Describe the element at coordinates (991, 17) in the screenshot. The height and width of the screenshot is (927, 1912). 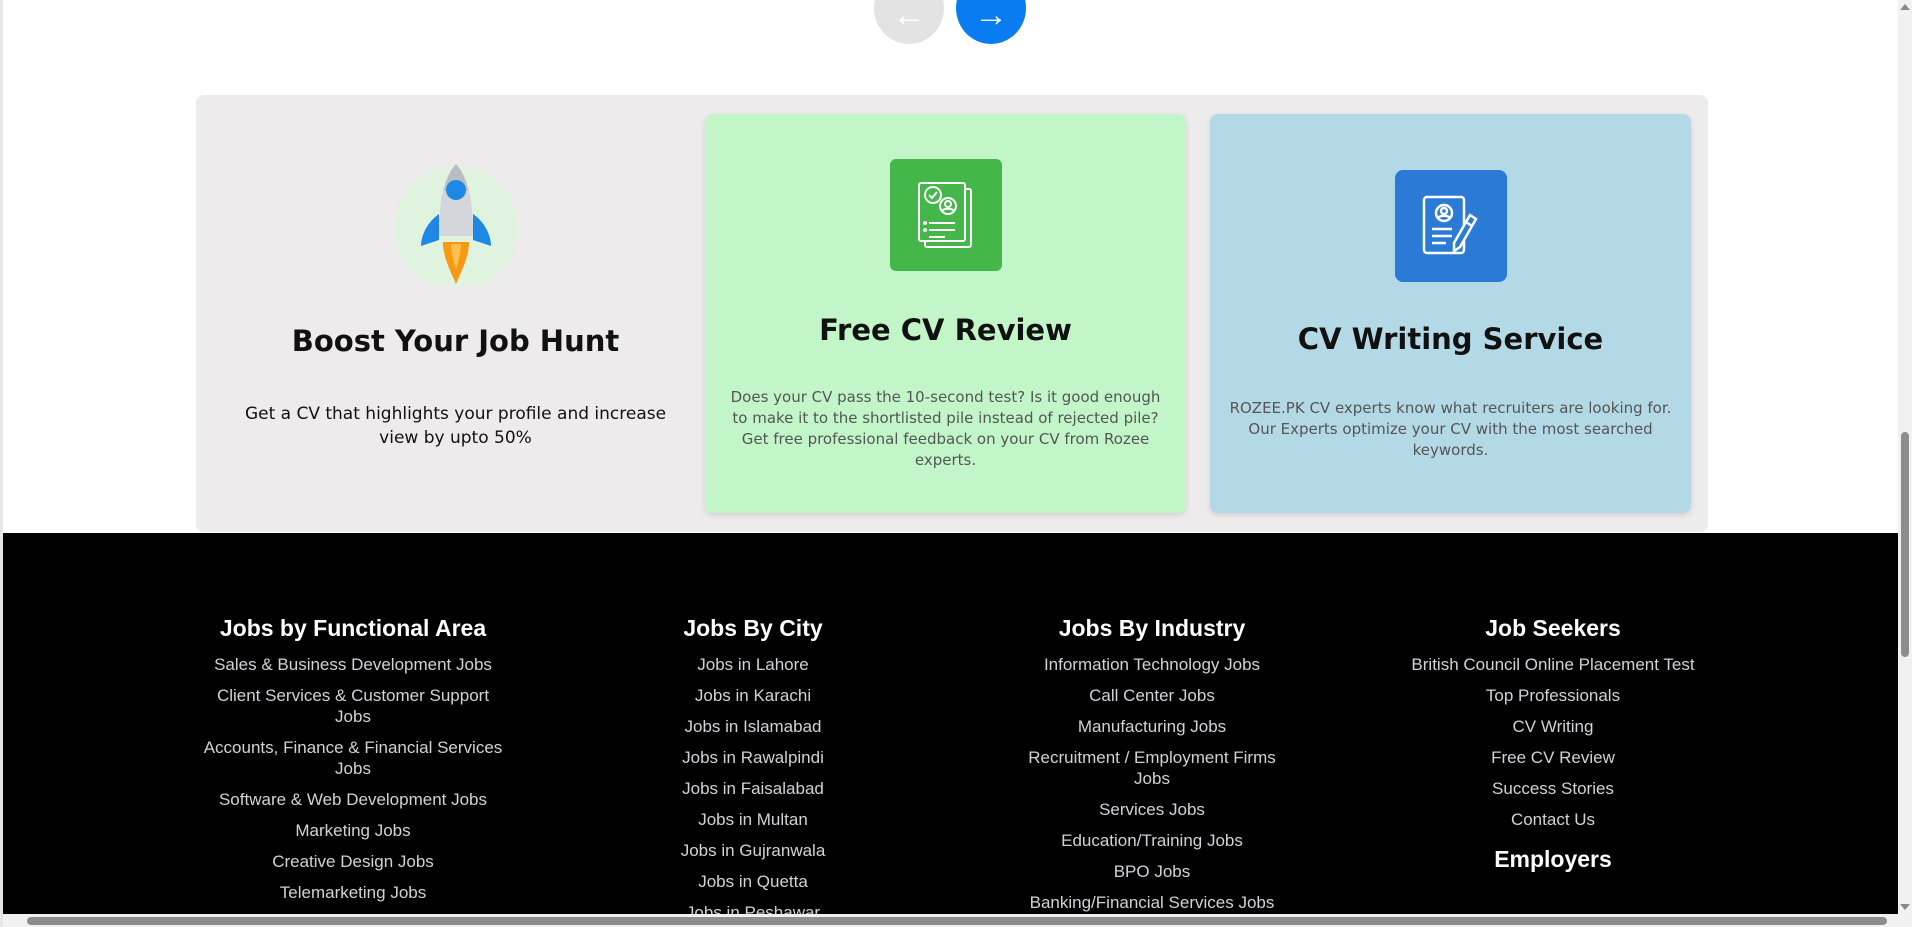
I see `arrow-right-icon: →` at that location.